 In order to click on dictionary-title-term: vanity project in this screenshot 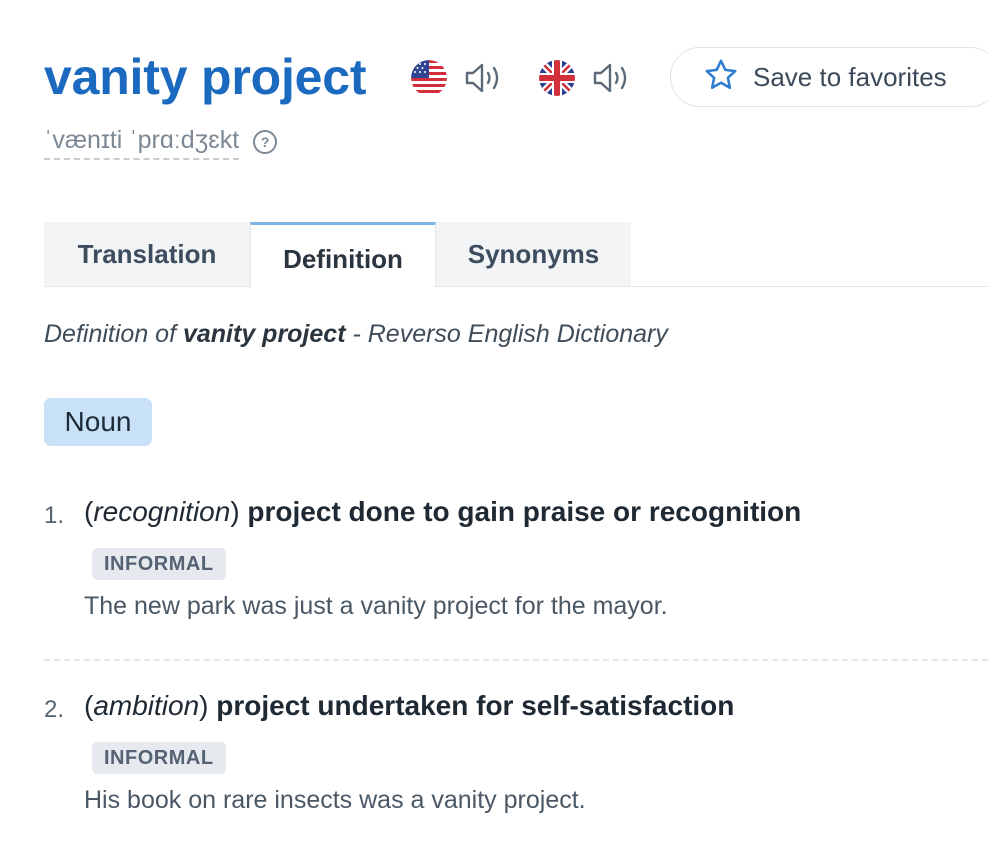, I will do `click(264, 334)`.